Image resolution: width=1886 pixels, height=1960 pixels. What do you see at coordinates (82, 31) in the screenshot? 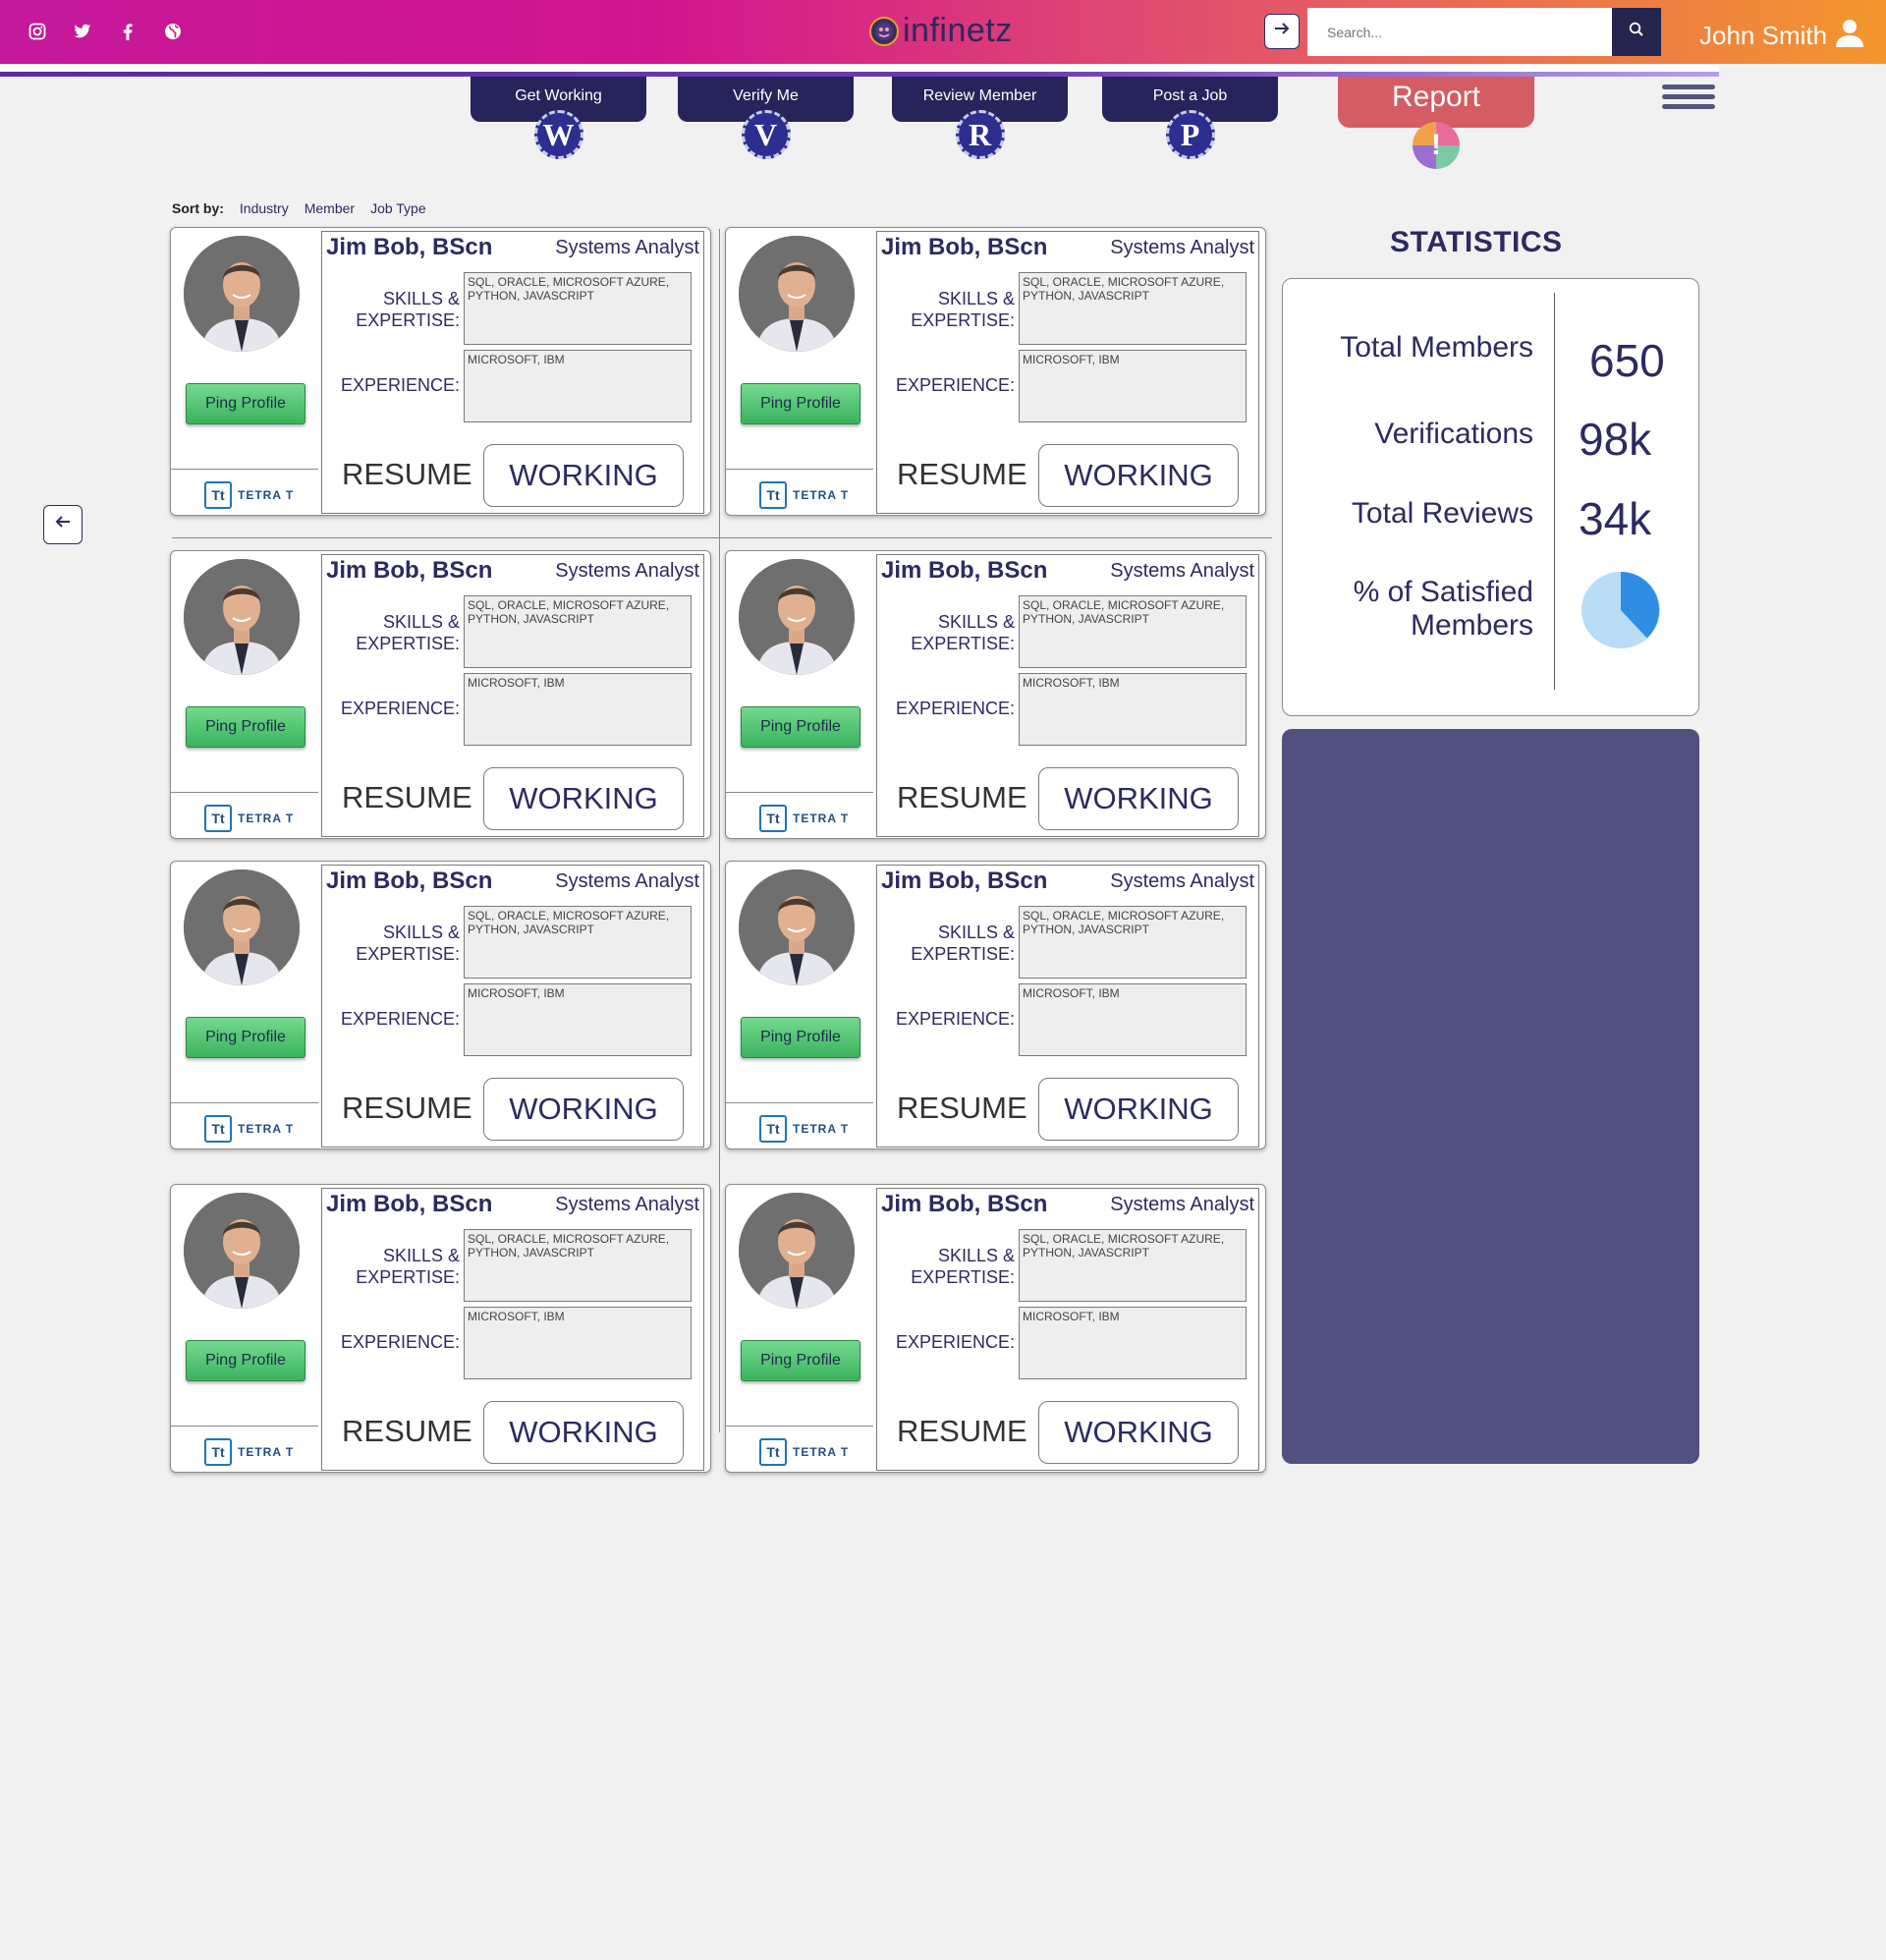
I see `twitter-icon` at bounding box center [82, 31].